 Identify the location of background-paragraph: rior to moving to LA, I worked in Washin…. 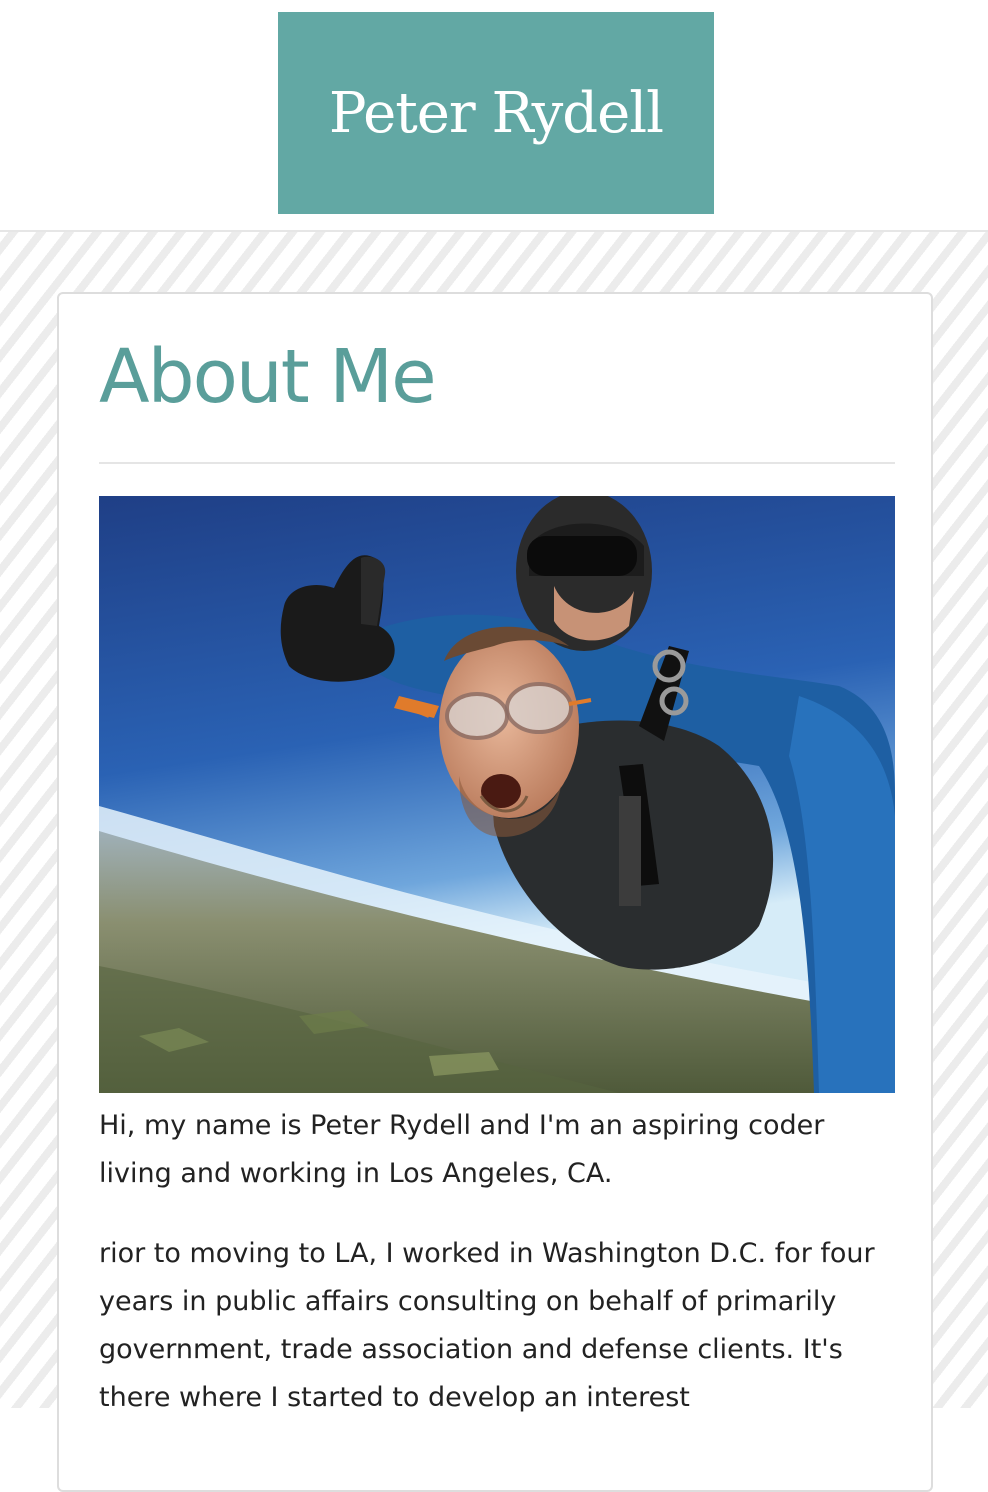
(487, 1325).